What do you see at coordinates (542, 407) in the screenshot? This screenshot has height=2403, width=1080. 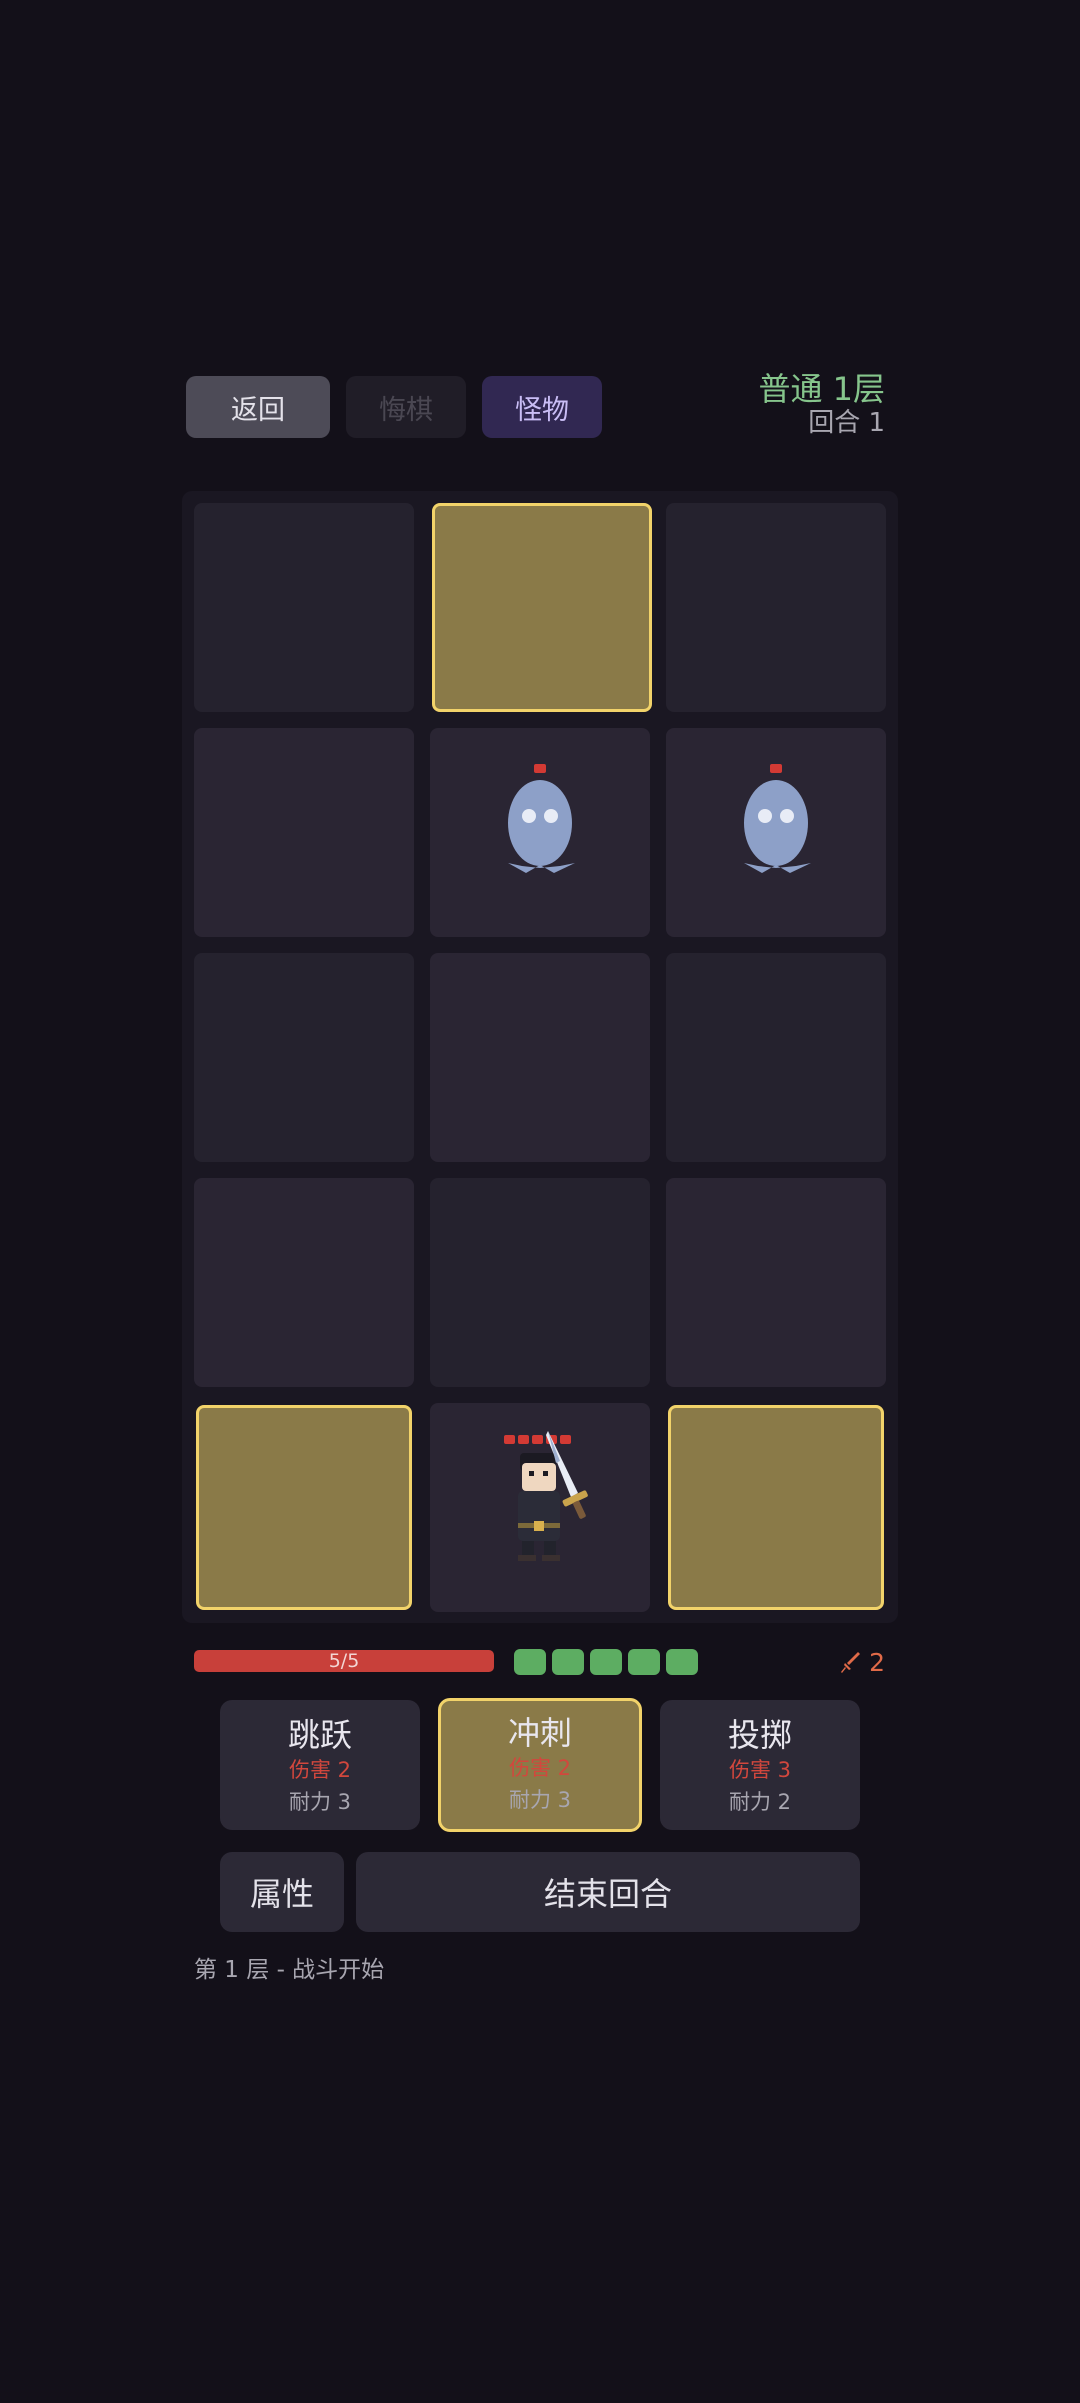 I see `monster-button: 怪物` at bounding box center [542, 407].